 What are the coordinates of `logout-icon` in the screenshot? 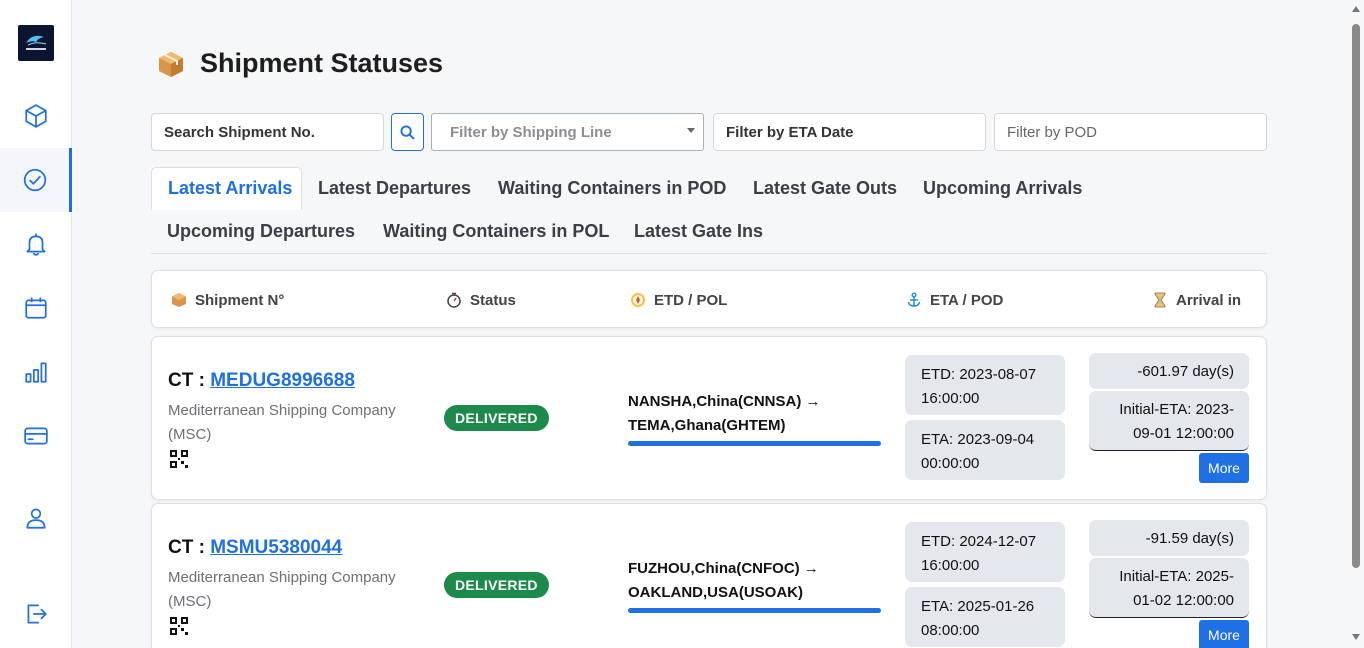 It's located at (37, 614).